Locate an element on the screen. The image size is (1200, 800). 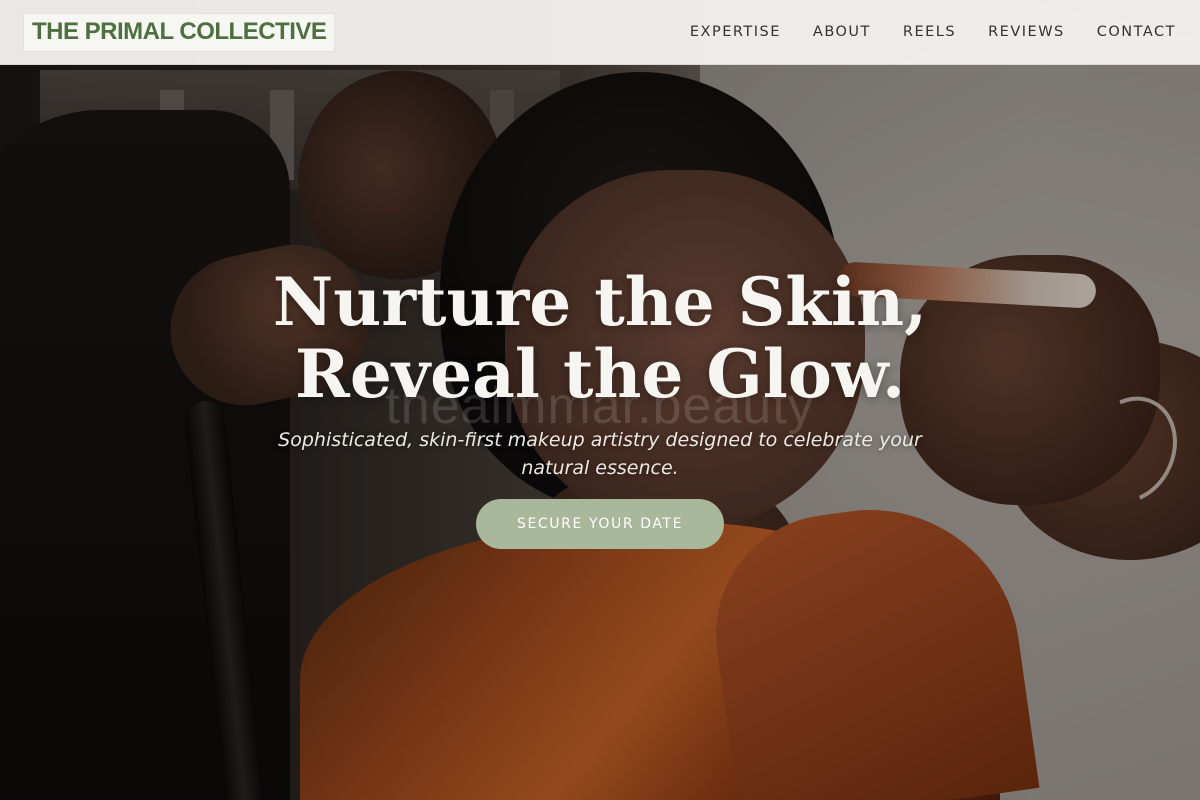
nav-link-contact: CONTACT is located at coordinates (1136, 32).